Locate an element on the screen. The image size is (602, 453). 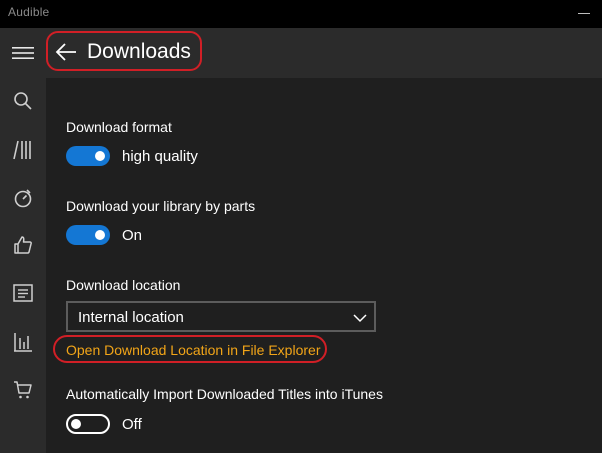
download-location-select: Internal location is located at coordinates (221, 316).